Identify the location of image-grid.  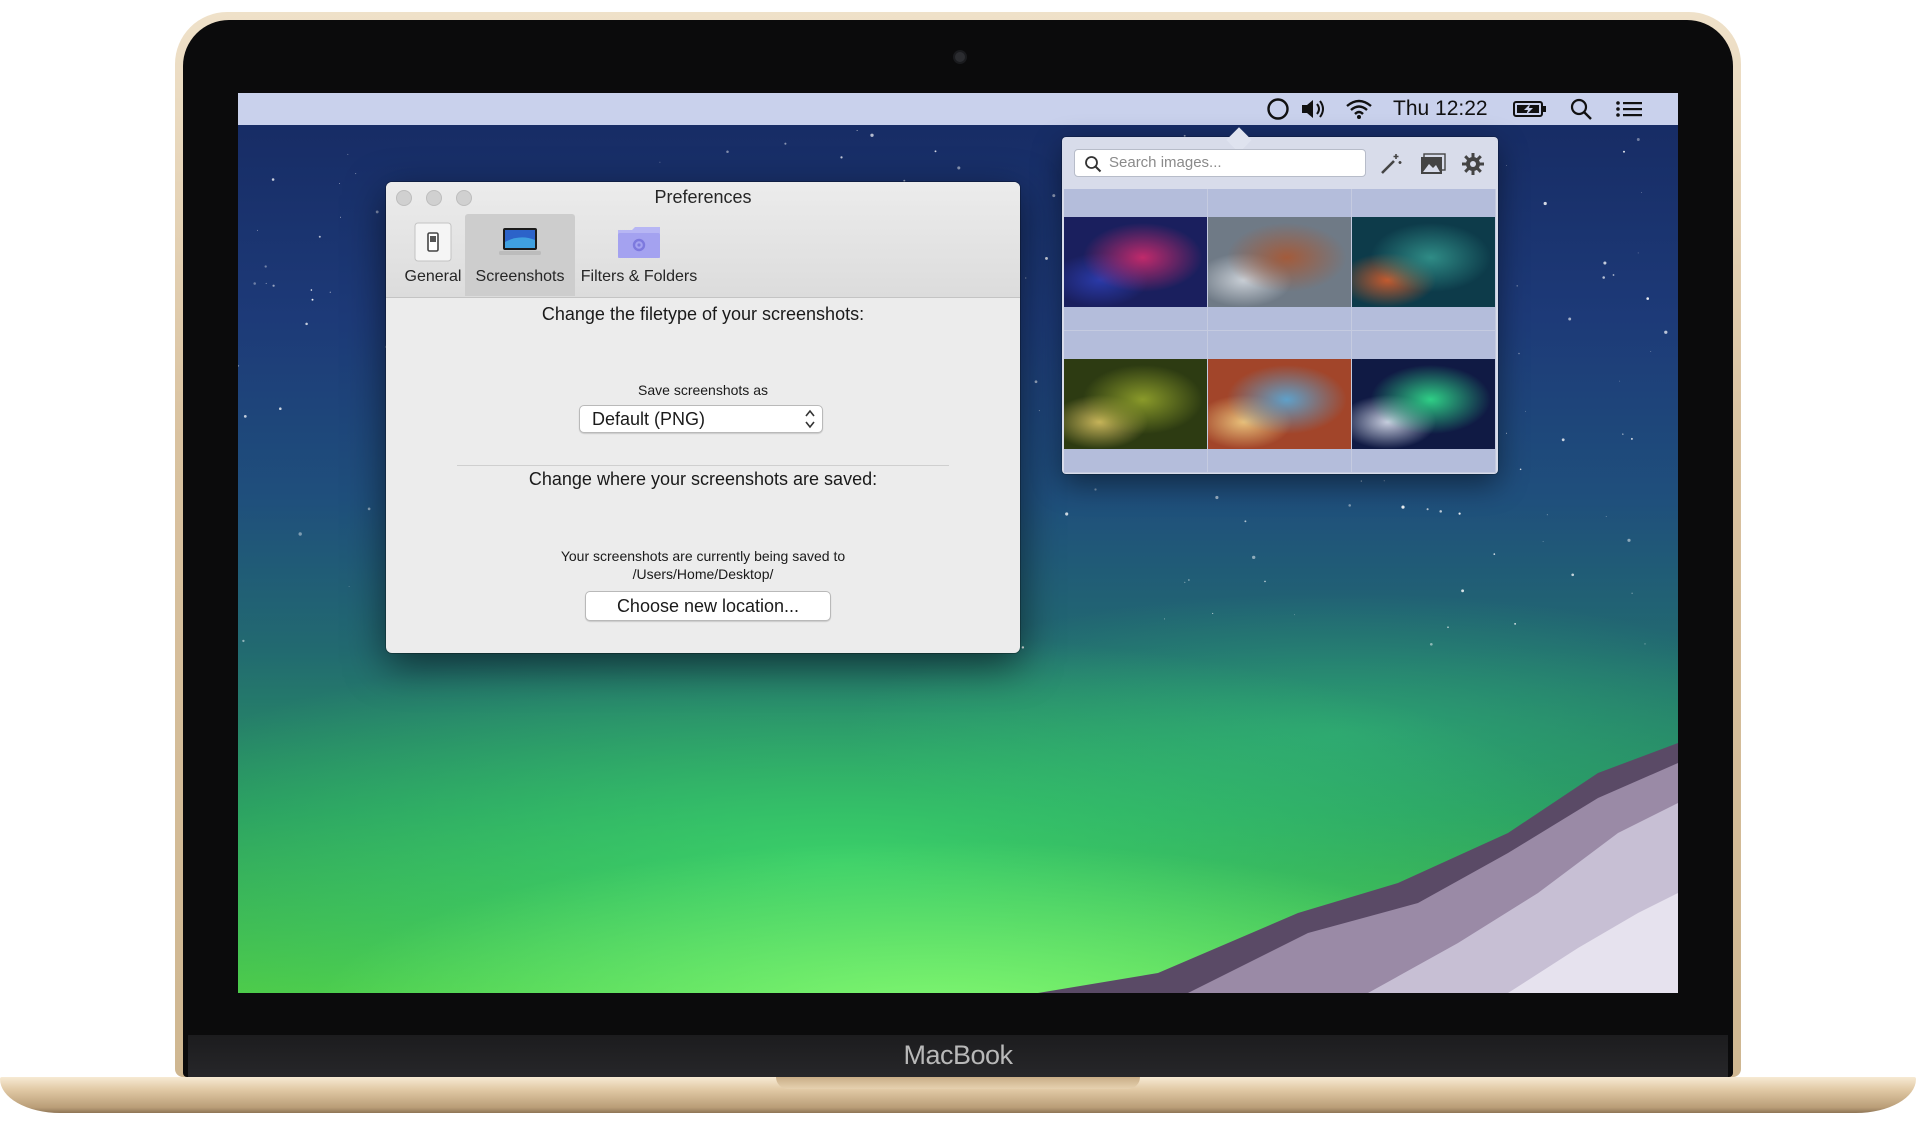
(1280, 331).